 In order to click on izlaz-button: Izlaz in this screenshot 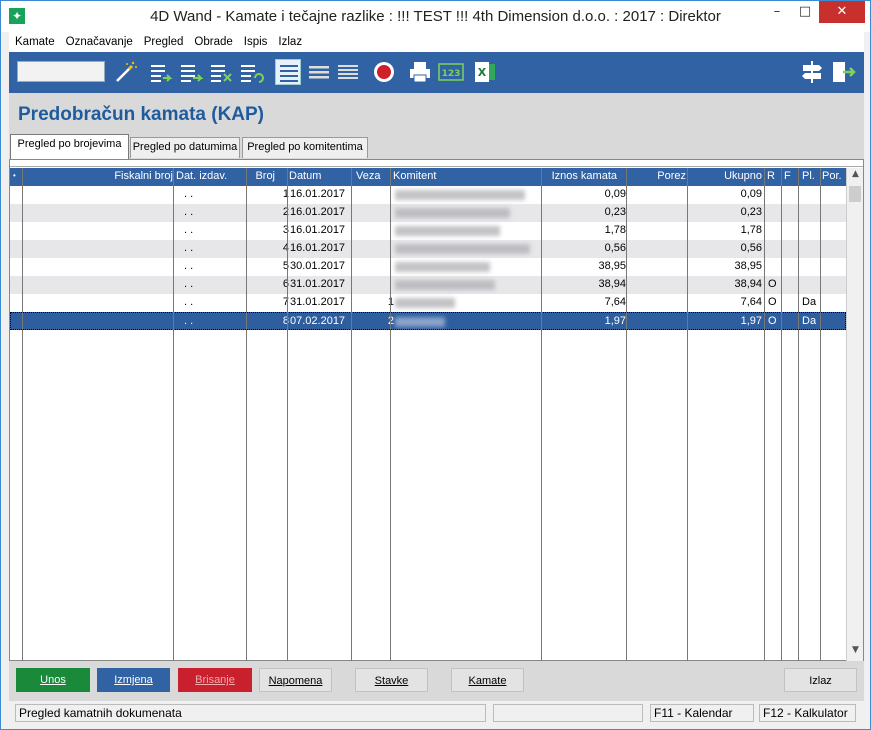, I will do `click(820, 680)`.